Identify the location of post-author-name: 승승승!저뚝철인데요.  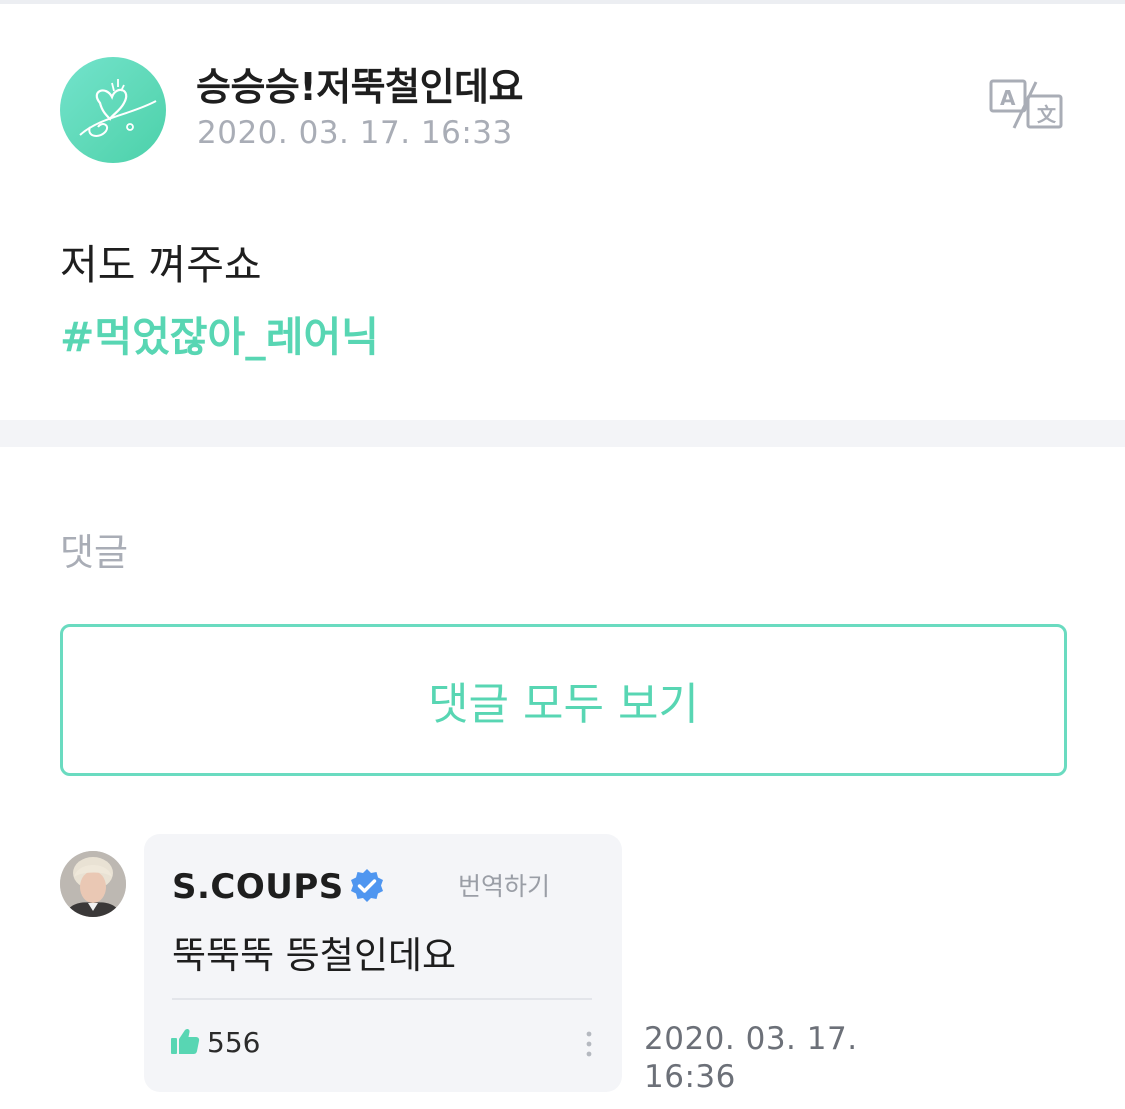
(359, 83).